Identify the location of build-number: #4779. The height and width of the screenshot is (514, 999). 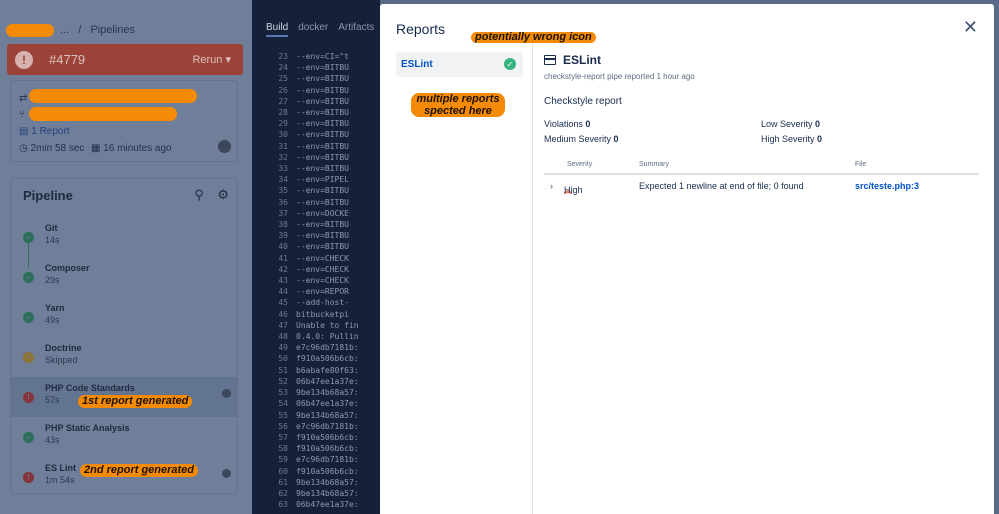
(67, 59).